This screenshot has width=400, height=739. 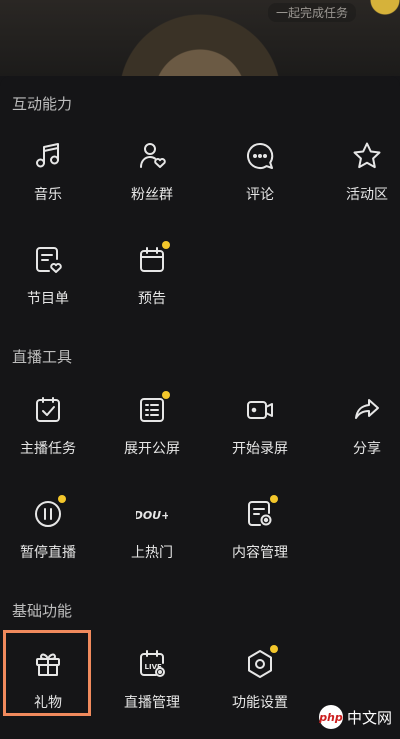 I want to click on live-management-icon: LIVE, so click(x=152, y=664).